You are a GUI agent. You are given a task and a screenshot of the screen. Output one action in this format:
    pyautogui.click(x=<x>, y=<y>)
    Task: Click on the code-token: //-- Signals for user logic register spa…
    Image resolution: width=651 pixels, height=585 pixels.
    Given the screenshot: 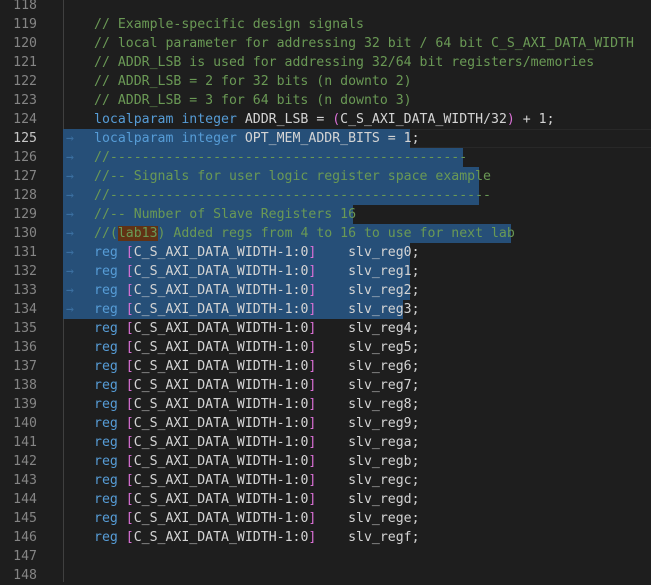 What is the action you would take?
    pyautogui.click(x=292, y=176)
    